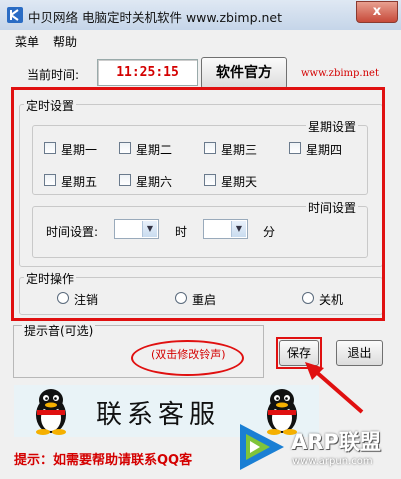  What do you see at coordinates (27, 41) in the screenshot?
I see `menu-item-menu: 菜单` at bounding box center [27, 41].